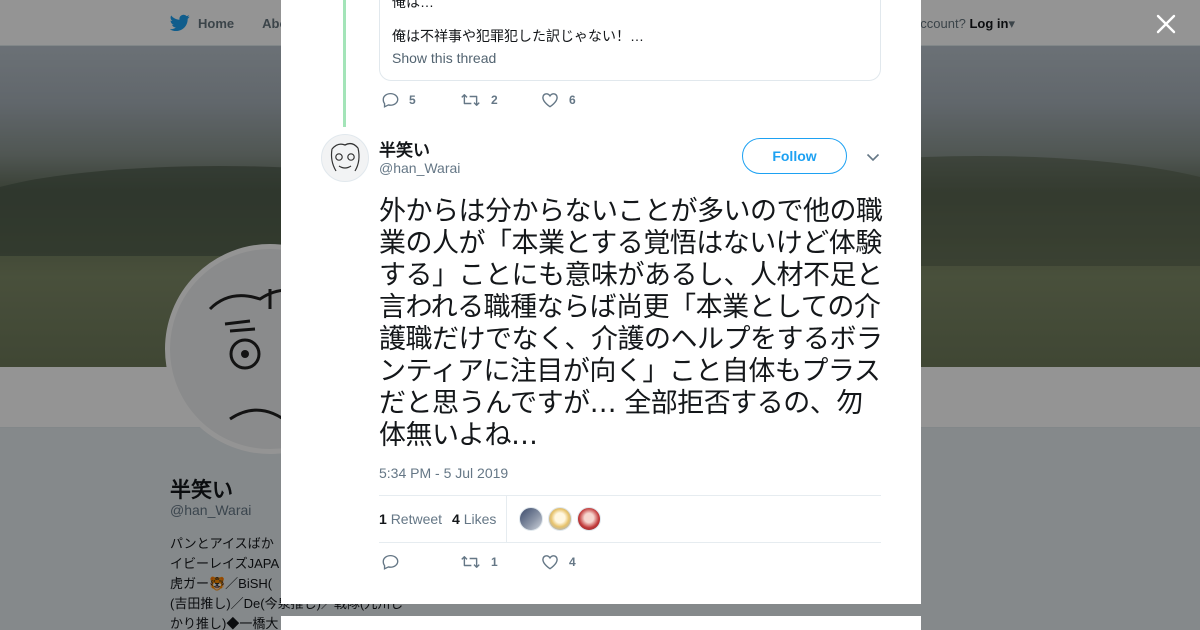 Image resolution: width=1200 pixels, height=630 pixels. I want to click on author-avatar, so click(345, 158).